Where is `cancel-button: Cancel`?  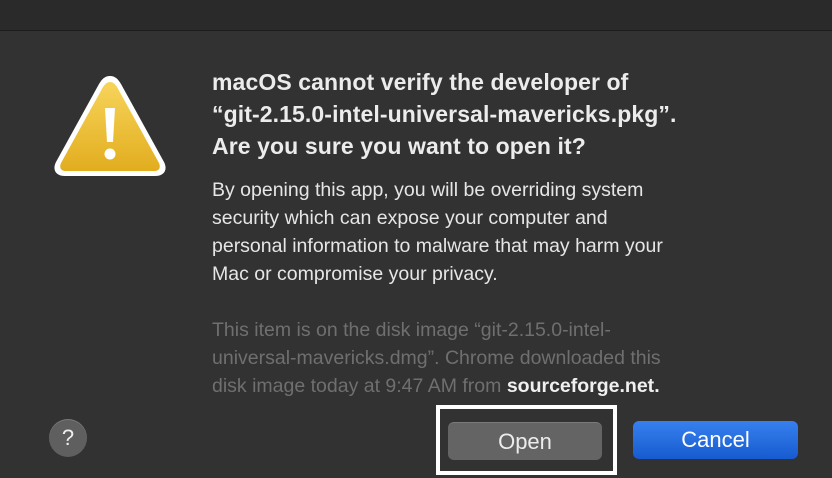 cancel-button: Cancel is located at coordinates (715, 440).